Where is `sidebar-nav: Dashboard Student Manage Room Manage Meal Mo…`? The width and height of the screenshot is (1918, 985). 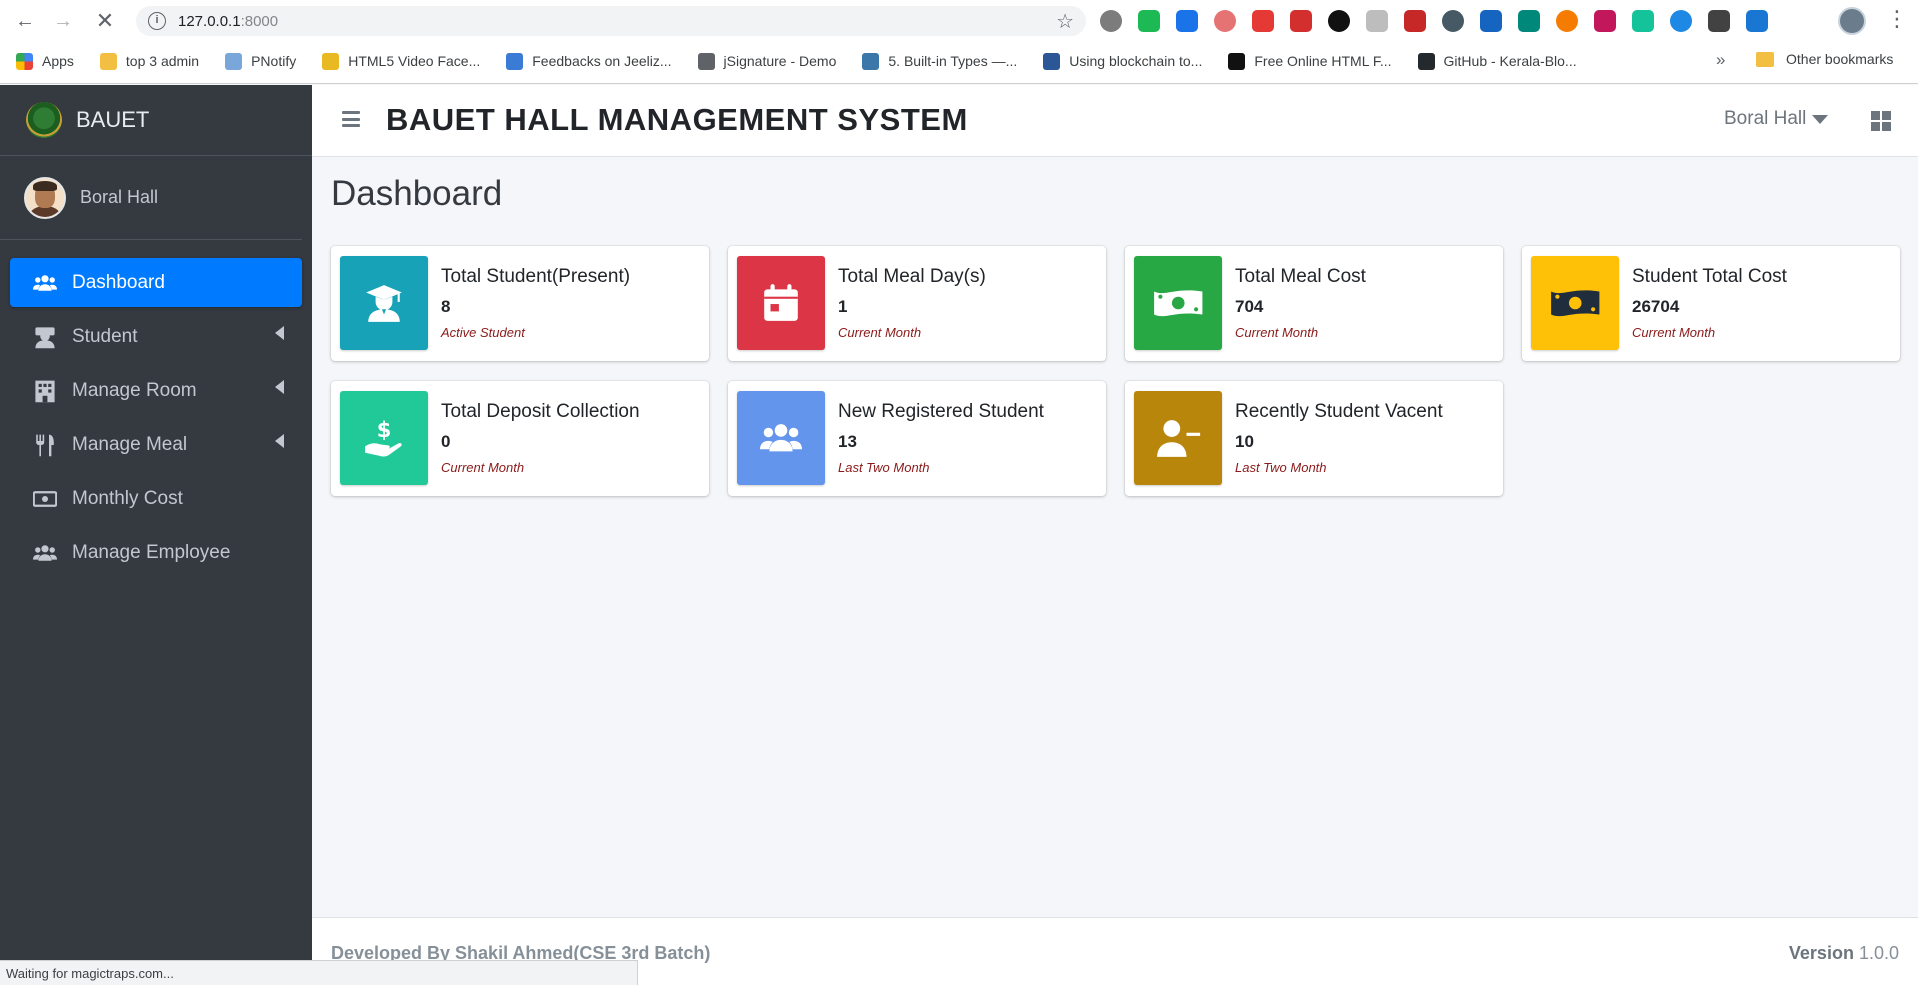
sidebar-nav: Dashboard Student Manage Room Manage Meal Mo… is located at coordinates (156, 408).